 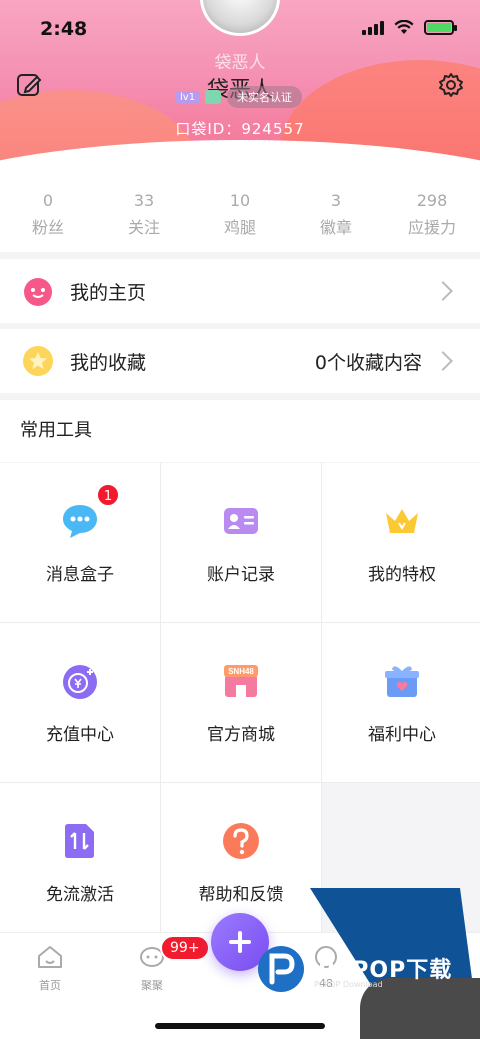 What do you see at coordinates (368, 362) in the screenshot?
I see `favorites-count: 0个收藏内容` at bounding box center [368, 362].